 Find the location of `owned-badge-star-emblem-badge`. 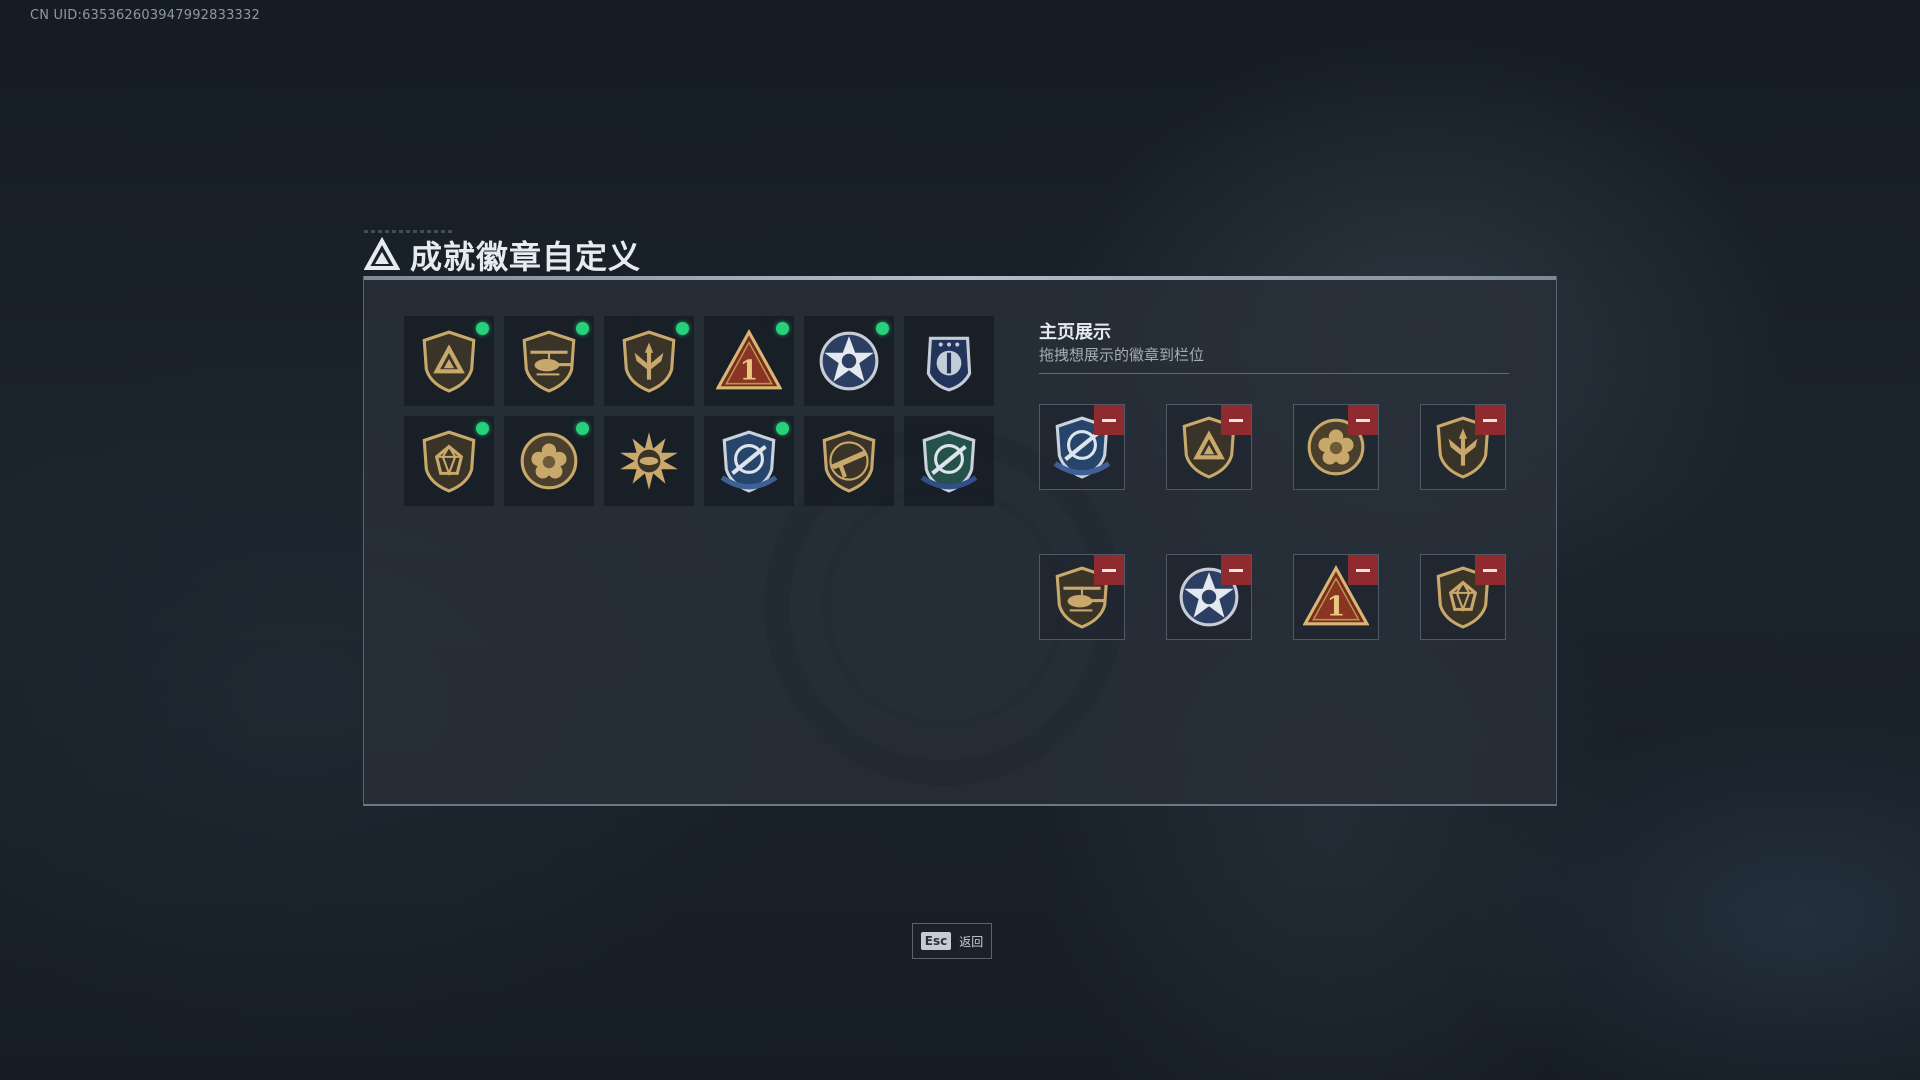

owned-badge-star-emblem-badge is located at coordinates (849, 361).